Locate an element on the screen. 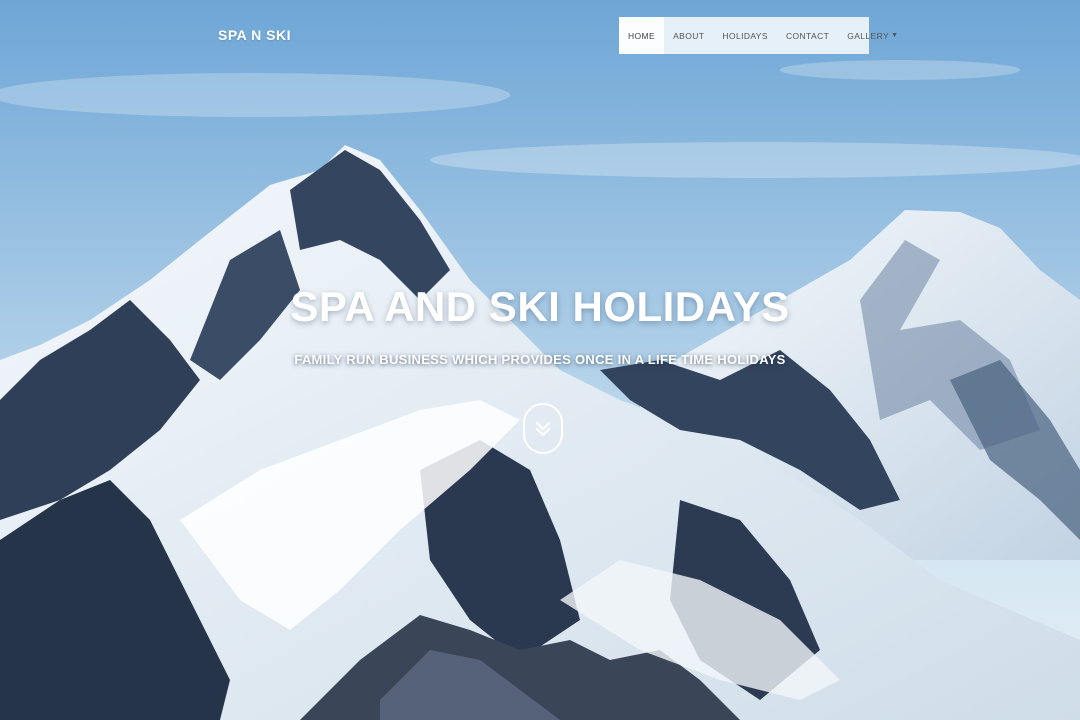 This screenshot has height=720, width=1080. main-nav: HOME ABOUT HOLIDAYS CONTACT GALLERY ▼ is located at coordinates (758, 35).